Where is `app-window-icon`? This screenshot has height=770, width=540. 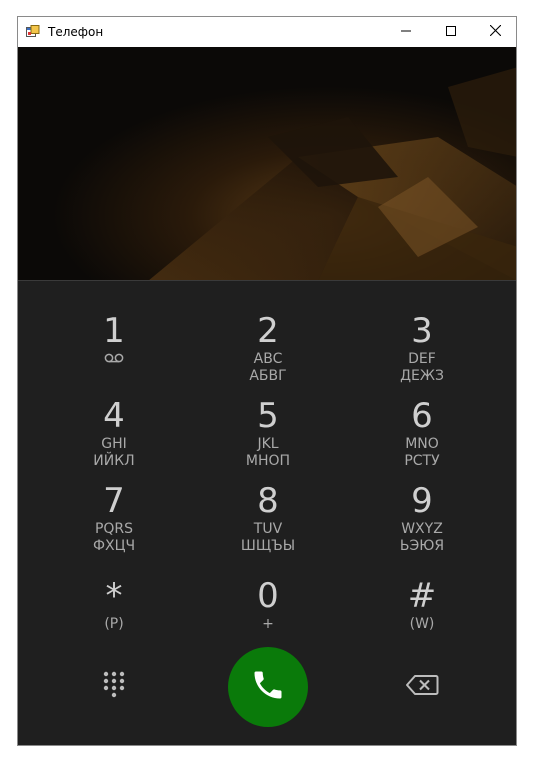 app-window-icon is located at coordinates (33, 32).